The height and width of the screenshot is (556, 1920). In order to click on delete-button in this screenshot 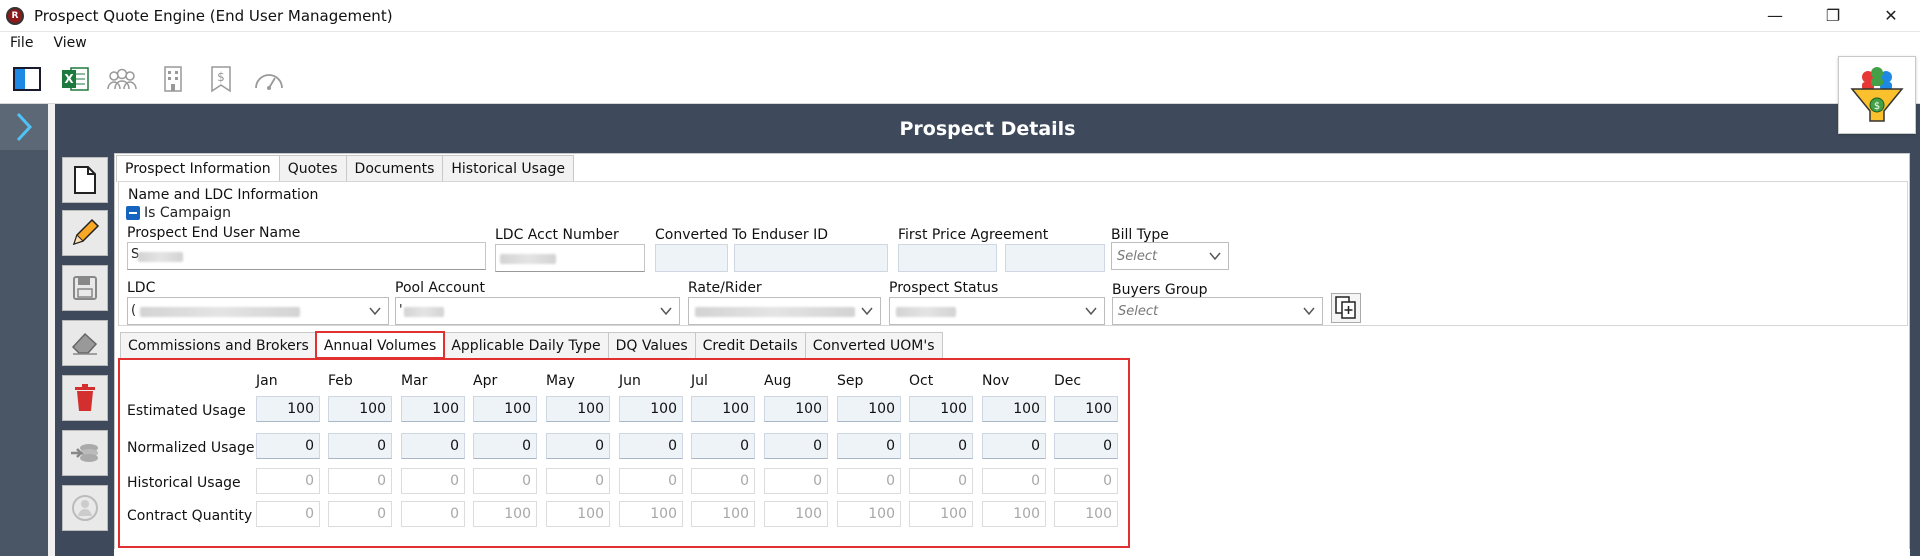, I will do `click(85, 398)`.